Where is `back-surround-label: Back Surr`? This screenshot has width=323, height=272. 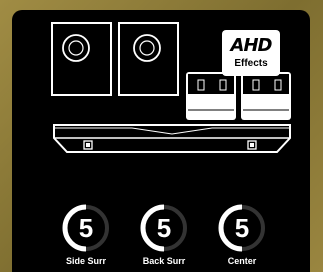 back-surround-label: Back Surr is located at coordinates (164, 261).